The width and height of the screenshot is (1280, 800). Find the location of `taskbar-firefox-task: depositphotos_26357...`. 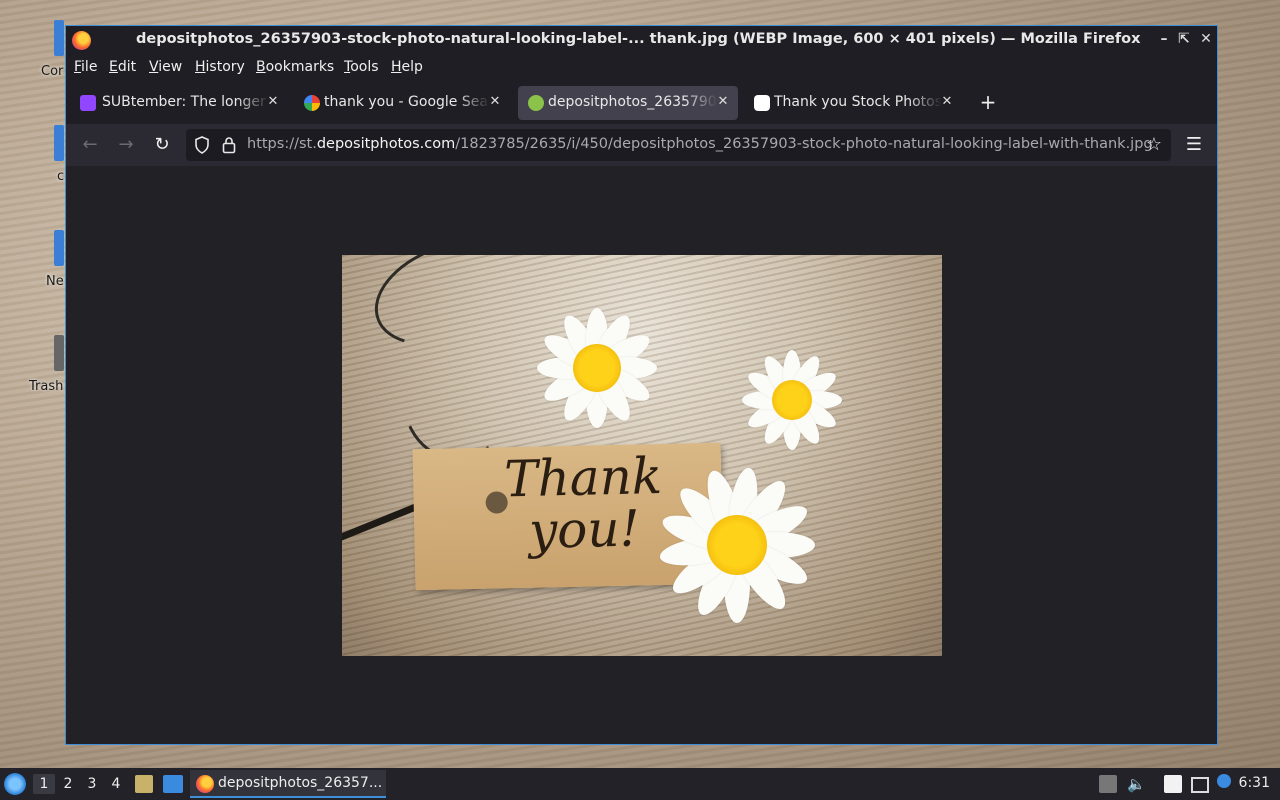

taskbar-firefox-task: depositphotos_26357... is located at coordinates (288, 784).